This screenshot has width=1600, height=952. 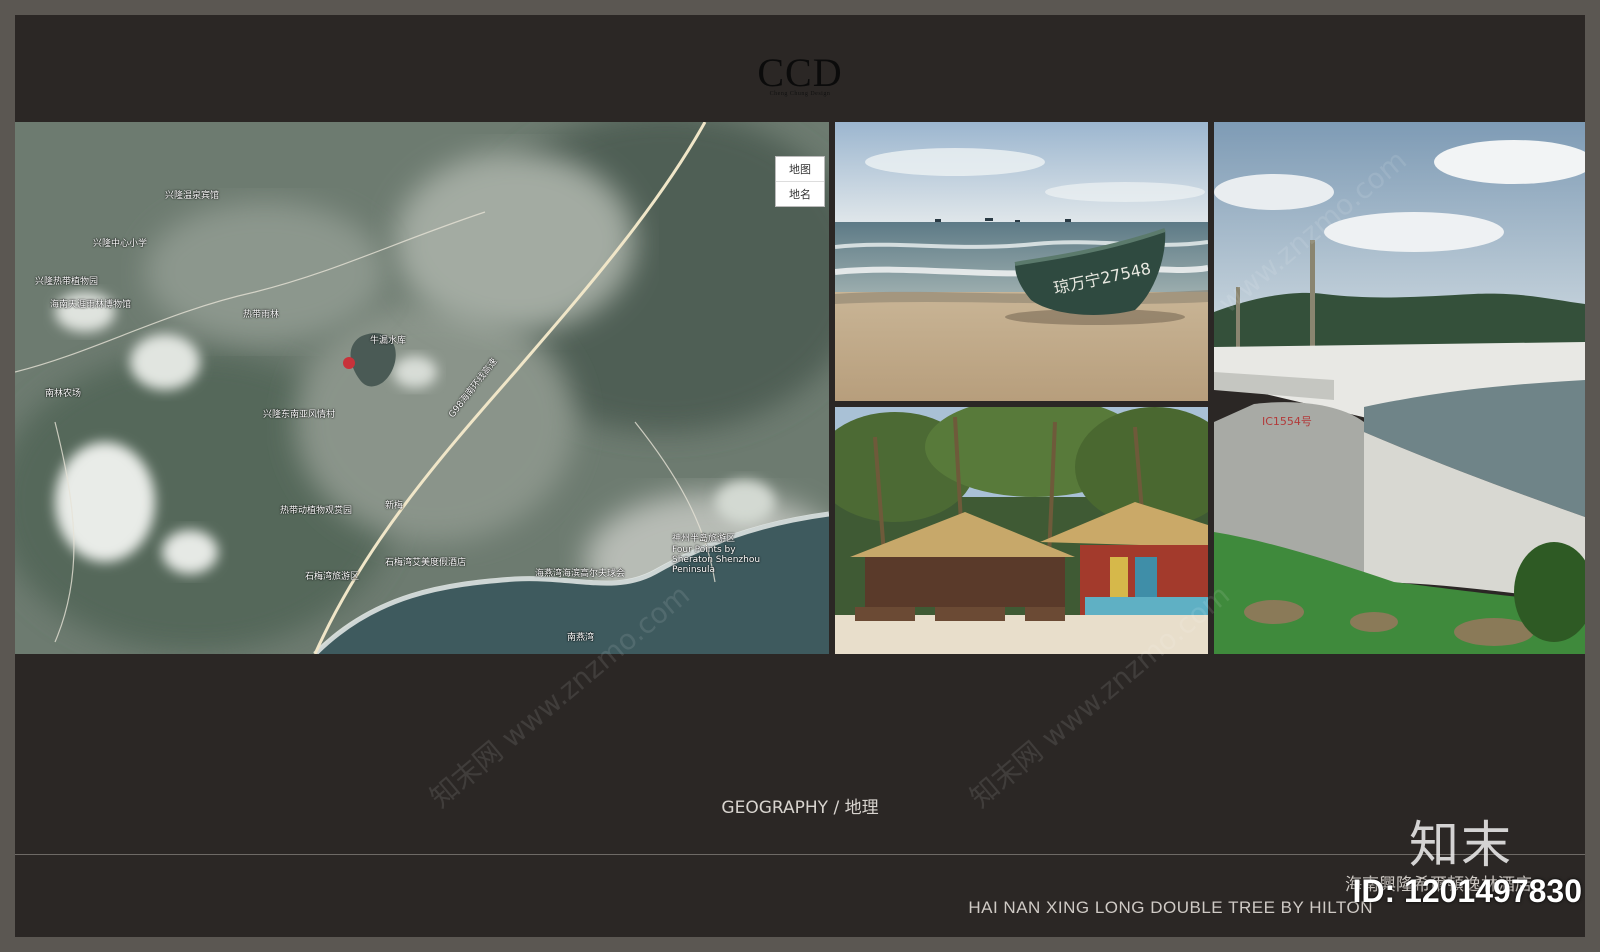 I want to click on map-label: 兴隆热带植物园, so click(x=67, y=282).